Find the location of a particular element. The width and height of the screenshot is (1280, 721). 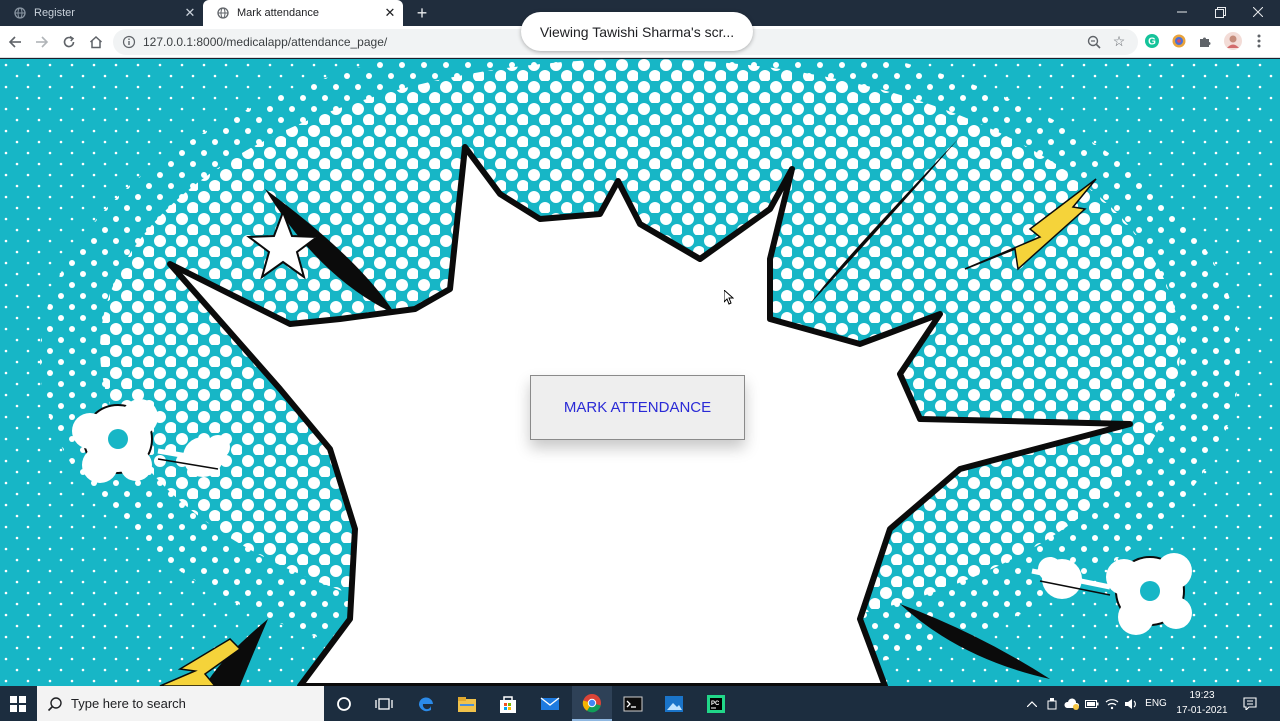

restore-icon is located at coordinates (1220, 12).